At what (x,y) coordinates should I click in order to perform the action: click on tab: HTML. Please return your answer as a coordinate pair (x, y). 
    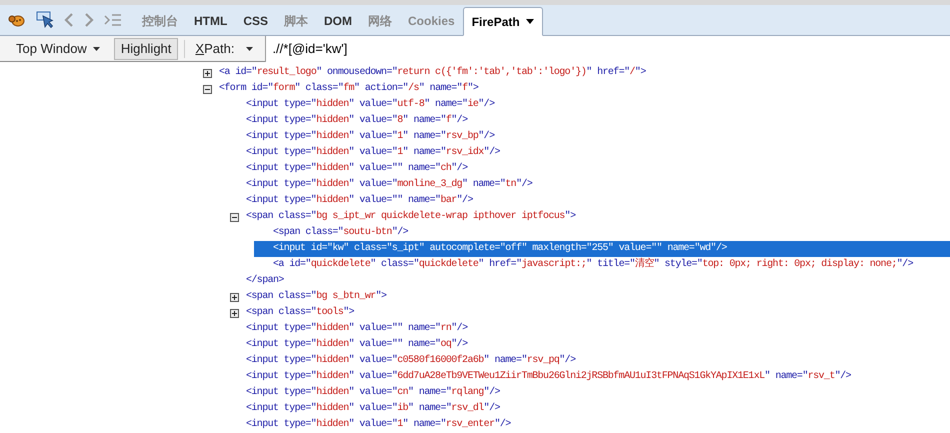
    Looking at the image, I should click on (211, 21).